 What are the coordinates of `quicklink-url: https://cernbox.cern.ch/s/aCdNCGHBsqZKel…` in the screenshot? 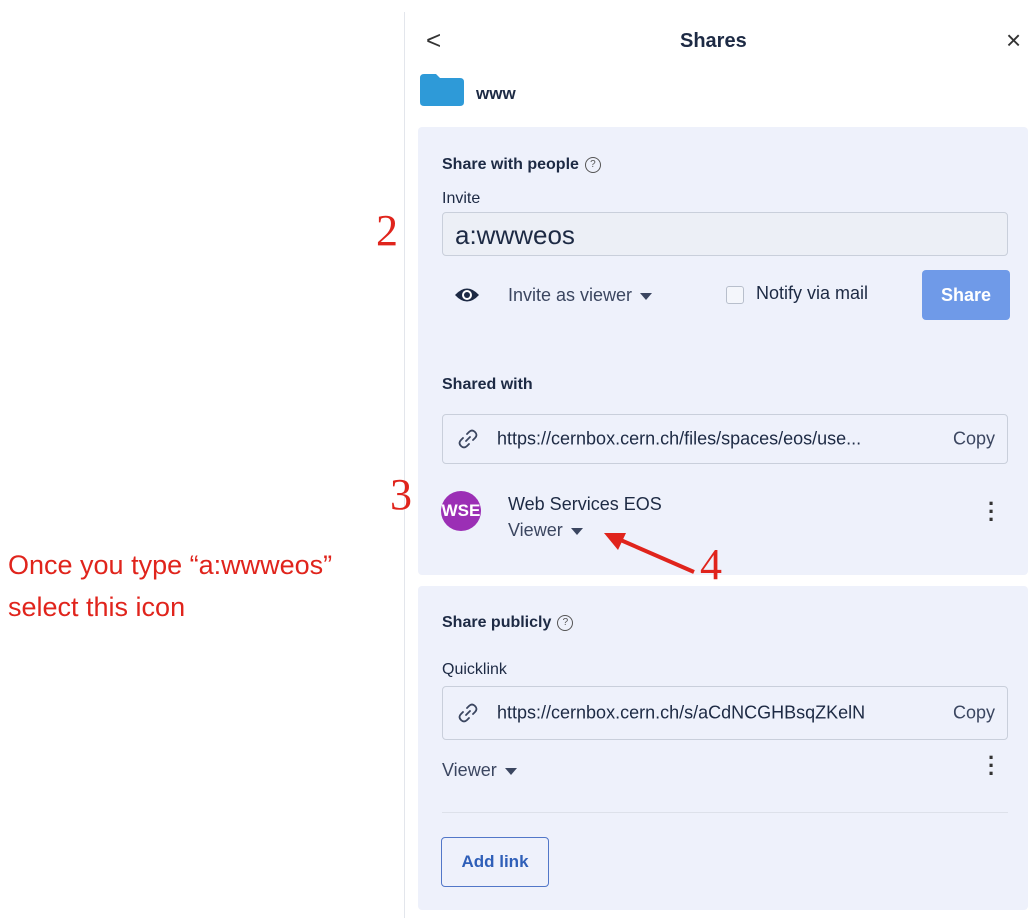 It's located at (681, 712).